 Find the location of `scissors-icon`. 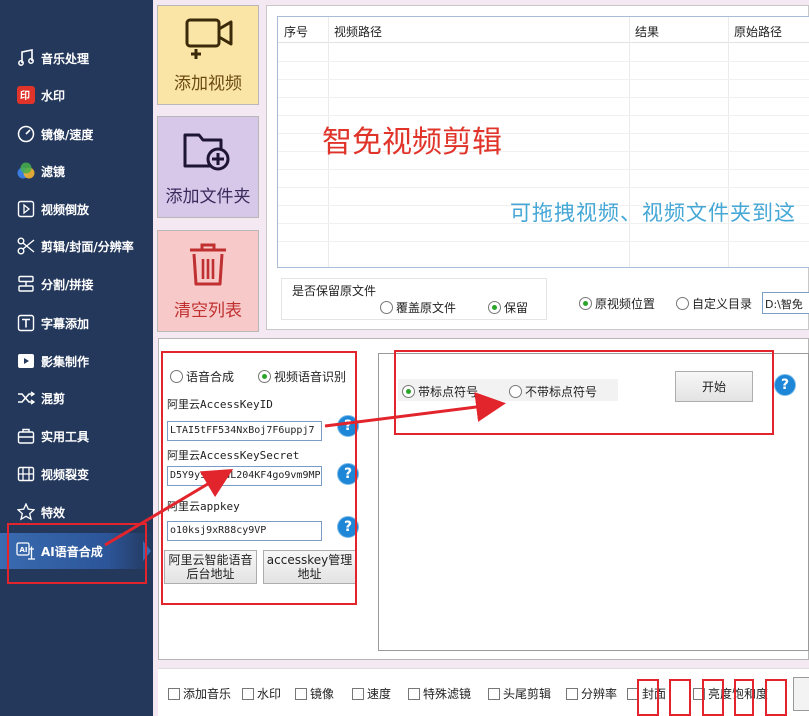

scissors-icon is located at coordinates (26, 246).